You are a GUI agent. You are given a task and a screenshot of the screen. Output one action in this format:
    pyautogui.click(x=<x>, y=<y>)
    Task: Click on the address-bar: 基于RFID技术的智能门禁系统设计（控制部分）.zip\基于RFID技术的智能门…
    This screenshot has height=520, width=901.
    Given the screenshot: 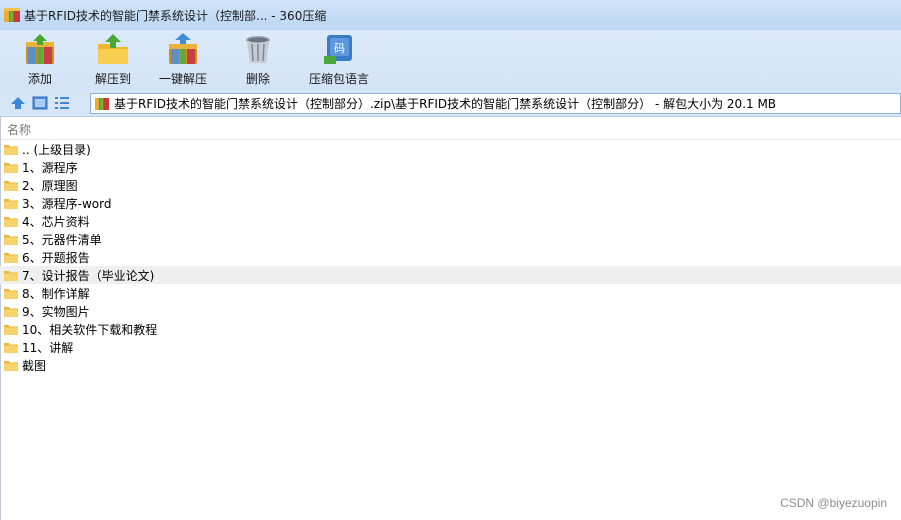 What is the action you would take?
    pyautogui.click(x=450, y=103)
    